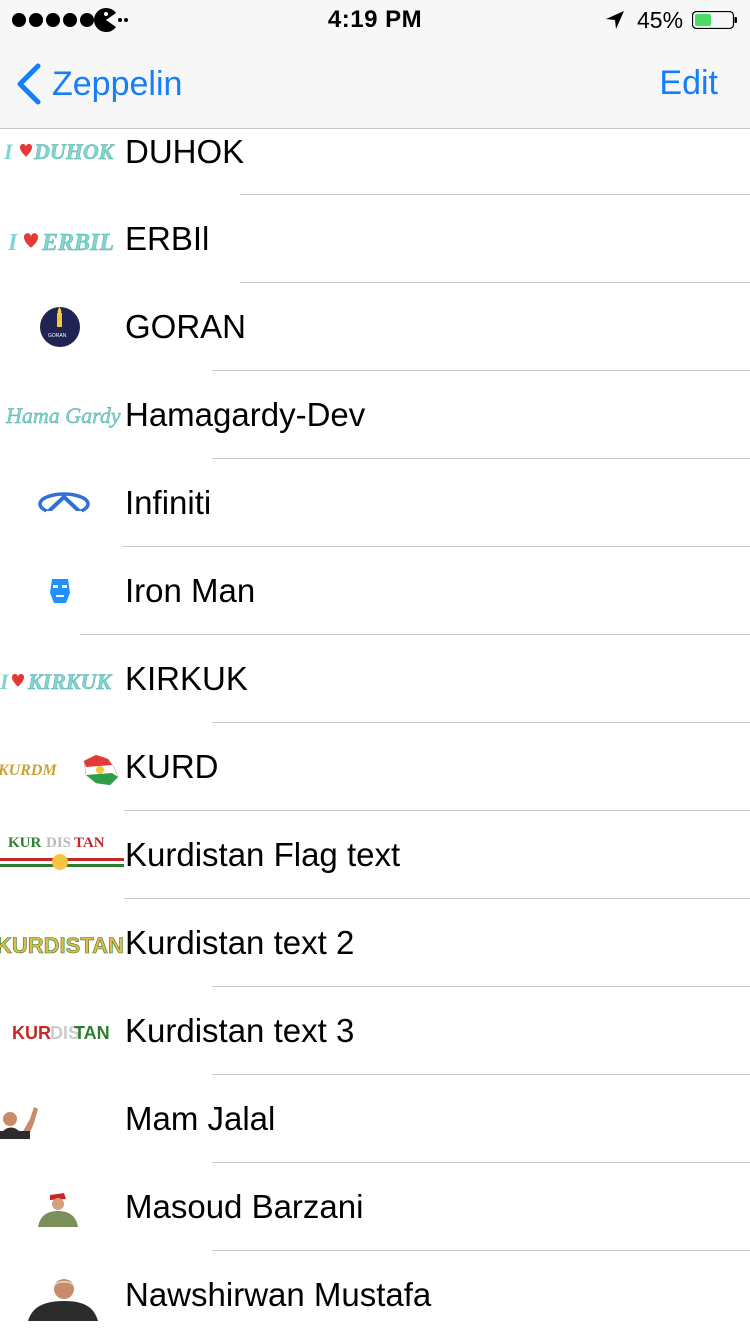  Describe the element at coordinates (615, 20) in the screenshot. I see `location-arrow-icon` at that location.